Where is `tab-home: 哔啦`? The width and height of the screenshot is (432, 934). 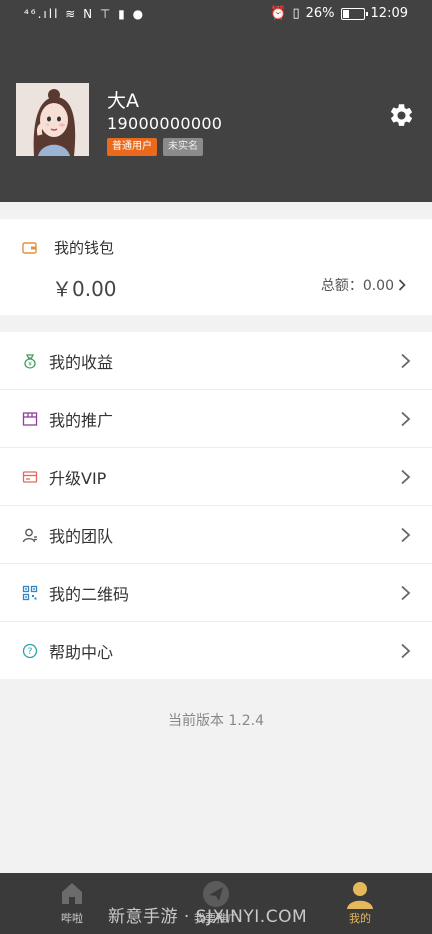
tab-home: 哔啦 is located at coordinates (72, 903).